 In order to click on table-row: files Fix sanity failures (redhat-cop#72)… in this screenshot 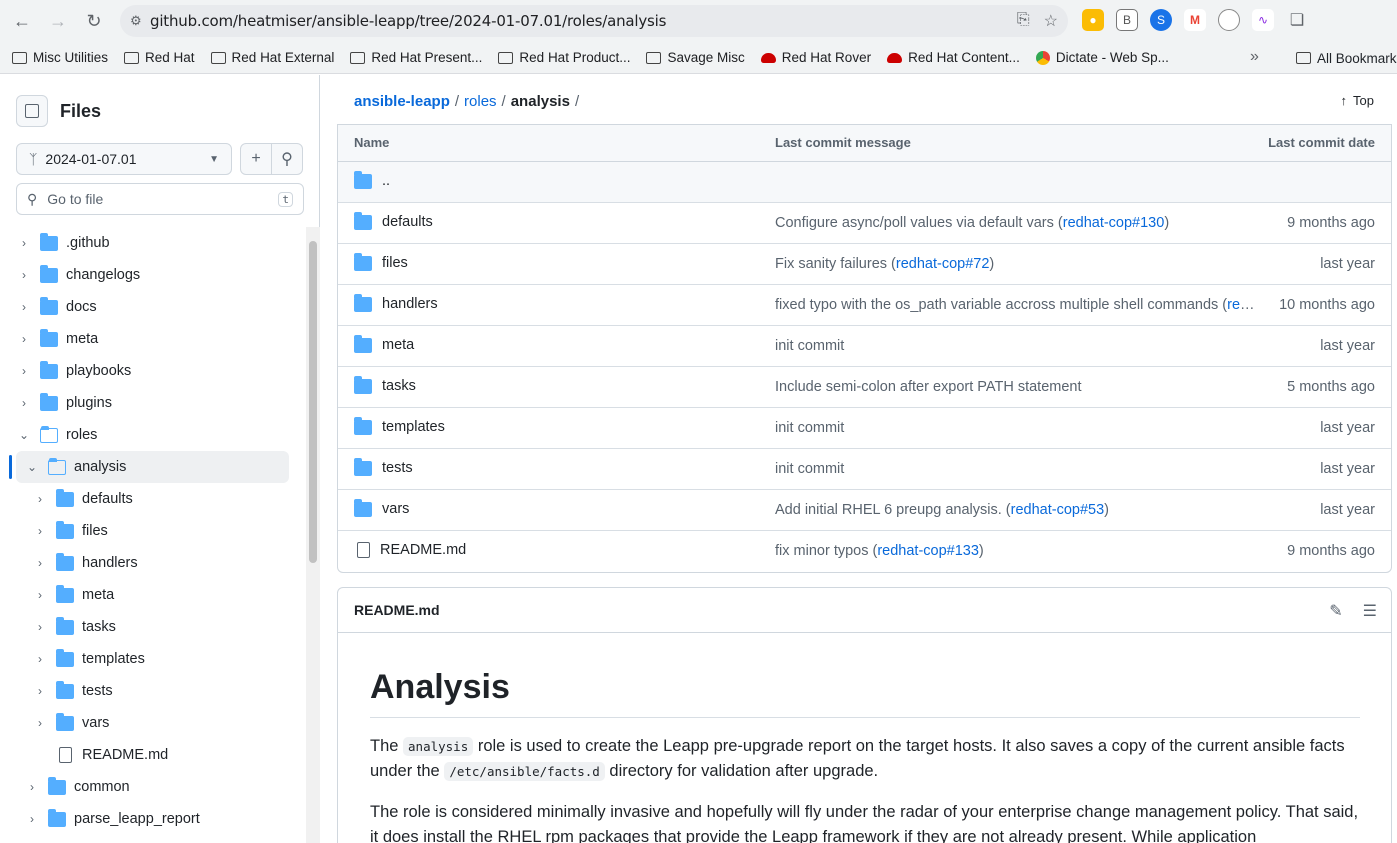, I will do `click(864, 264)`.